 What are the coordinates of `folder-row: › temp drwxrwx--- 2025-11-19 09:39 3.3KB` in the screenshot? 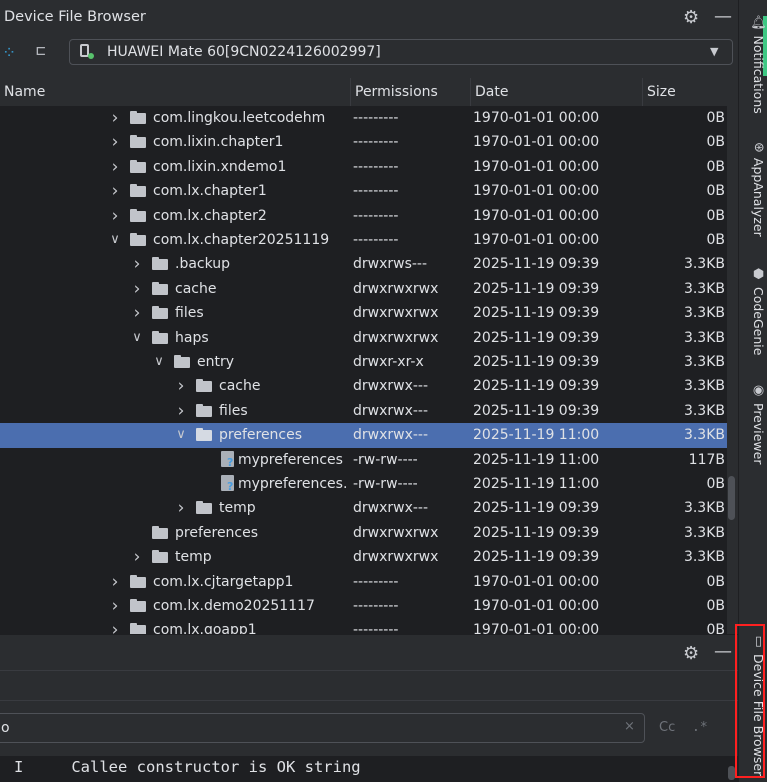 It's located at (363, 508).